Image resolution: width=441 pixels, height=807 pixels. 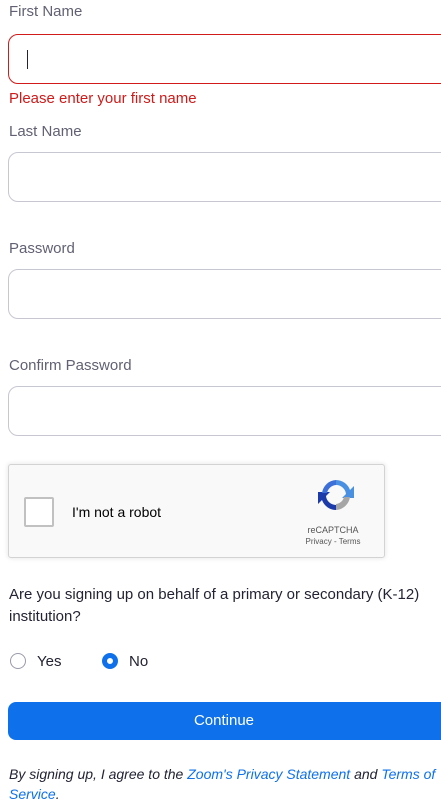 What do you see at coordinates (42, 248) in the screenshot?
I see `password-label: Password` at bounding box center [42, 248].